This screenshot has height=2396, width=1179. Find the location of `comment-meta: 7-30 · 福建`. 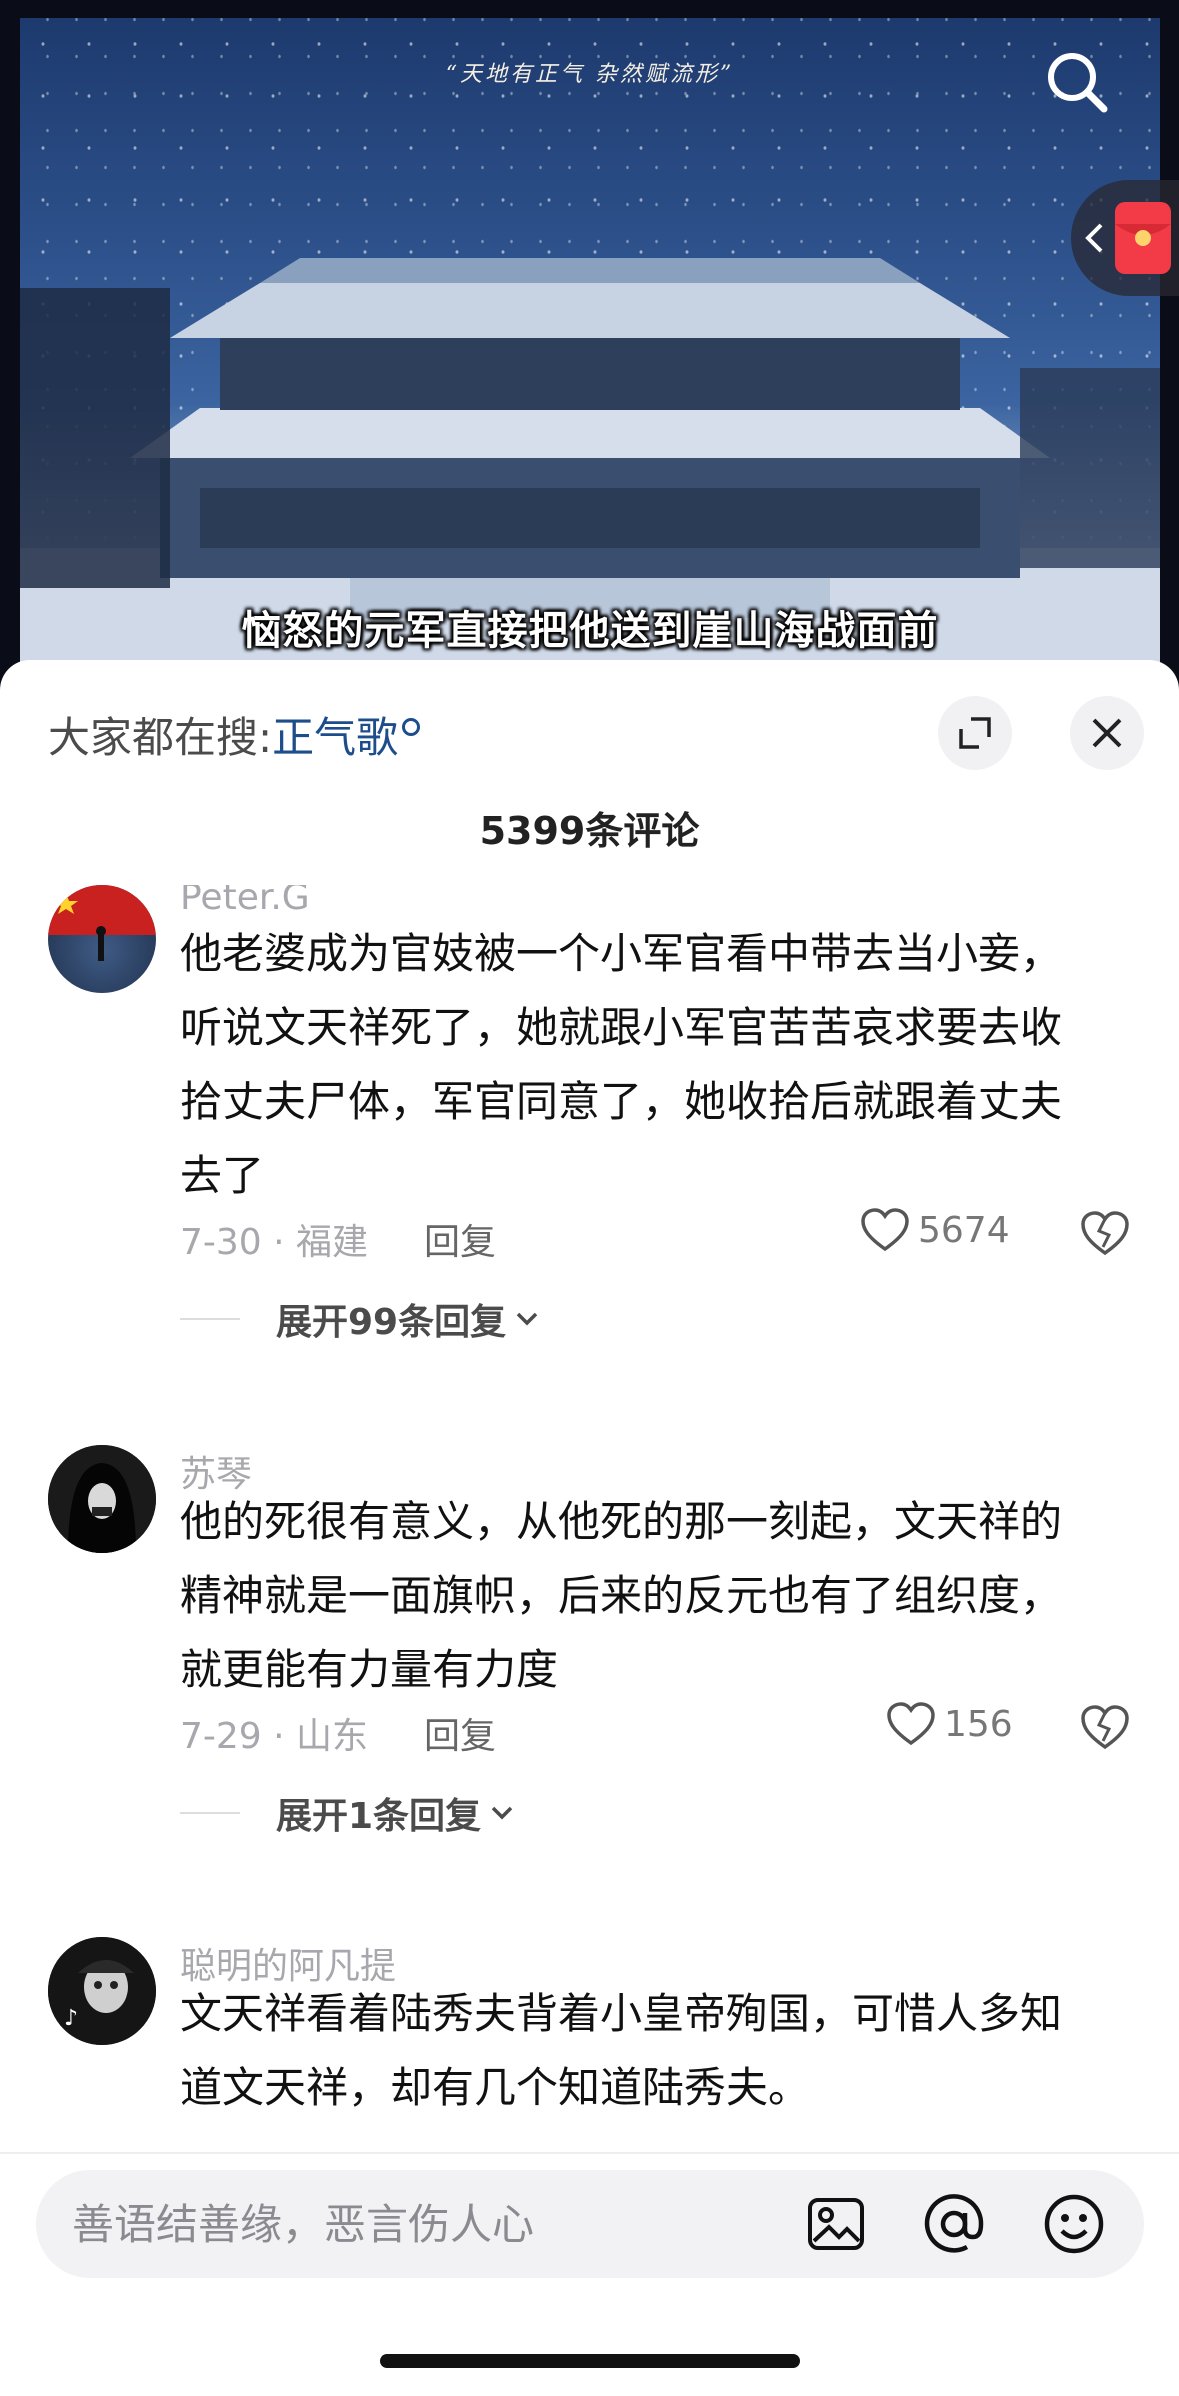

comment-meta: 7-30 · 福建 is located at coordinates (274, 1242).